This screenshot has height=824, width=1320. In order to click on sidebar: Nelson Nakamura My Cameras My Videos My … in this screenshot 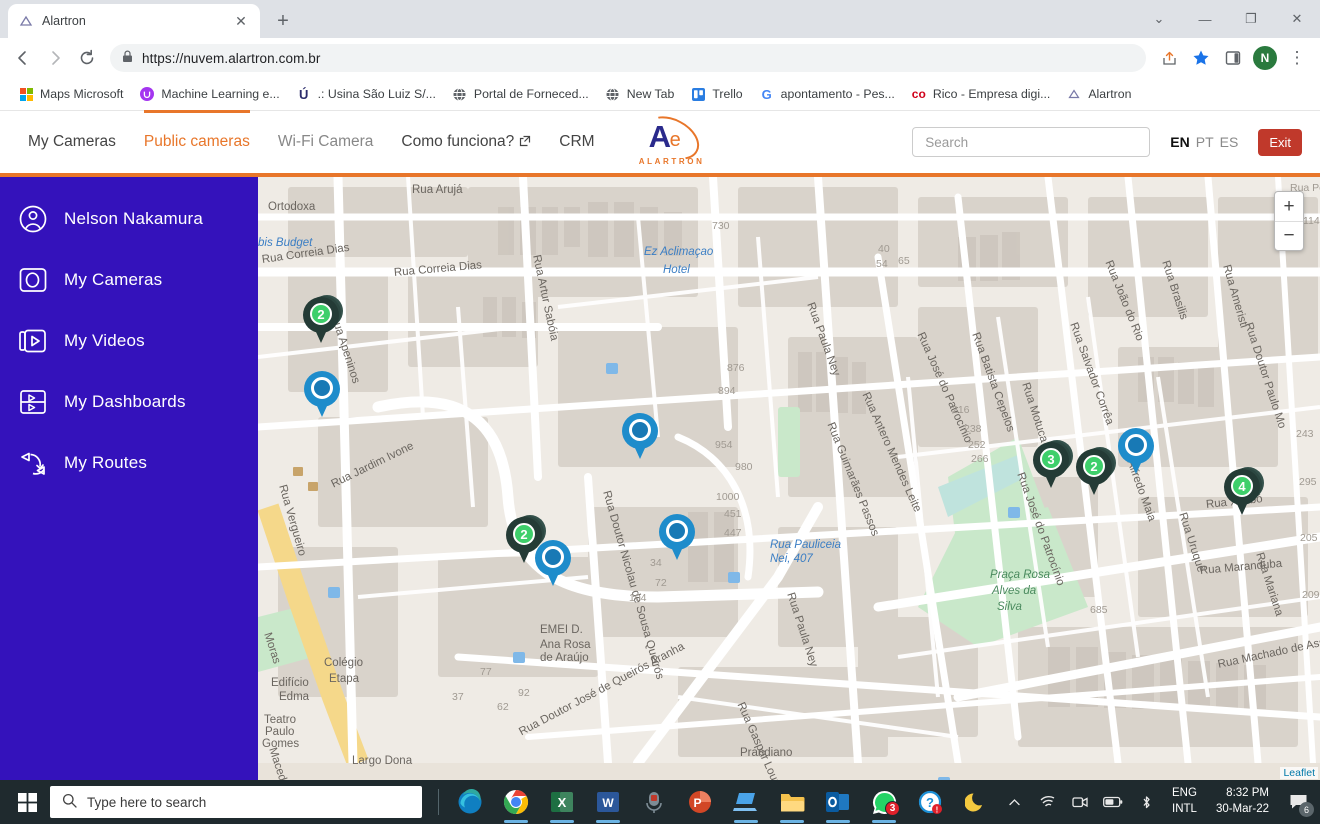, I will do `click(129, 478)`.